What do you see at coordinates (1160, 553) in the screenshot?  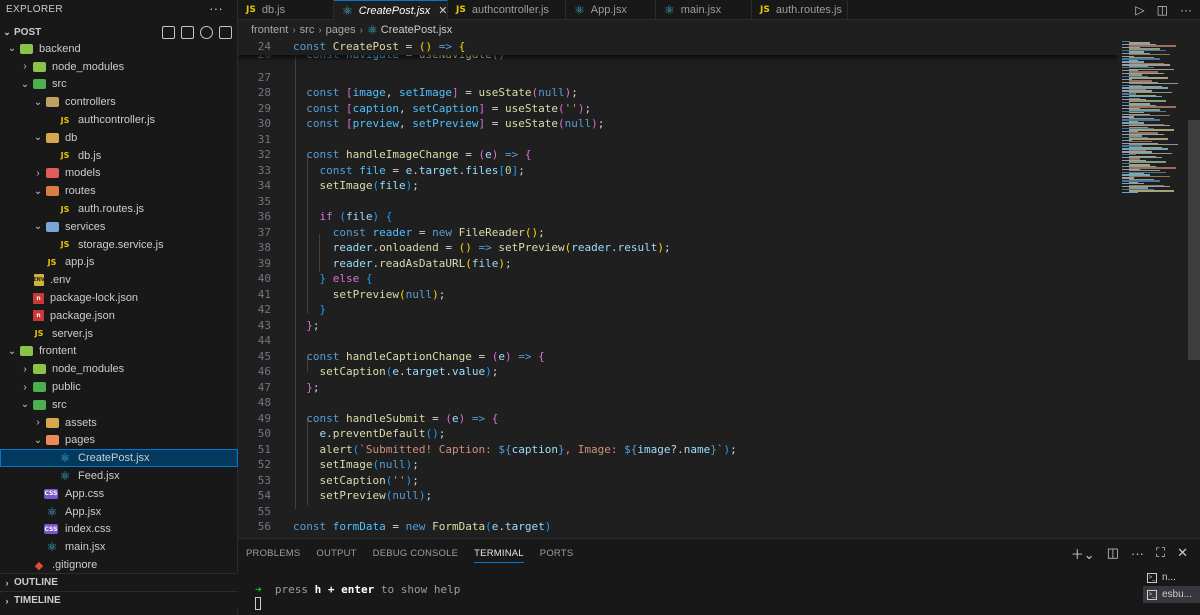 I see `maximize-panel-icon: ⛶` at bounding box center [1160, 553].